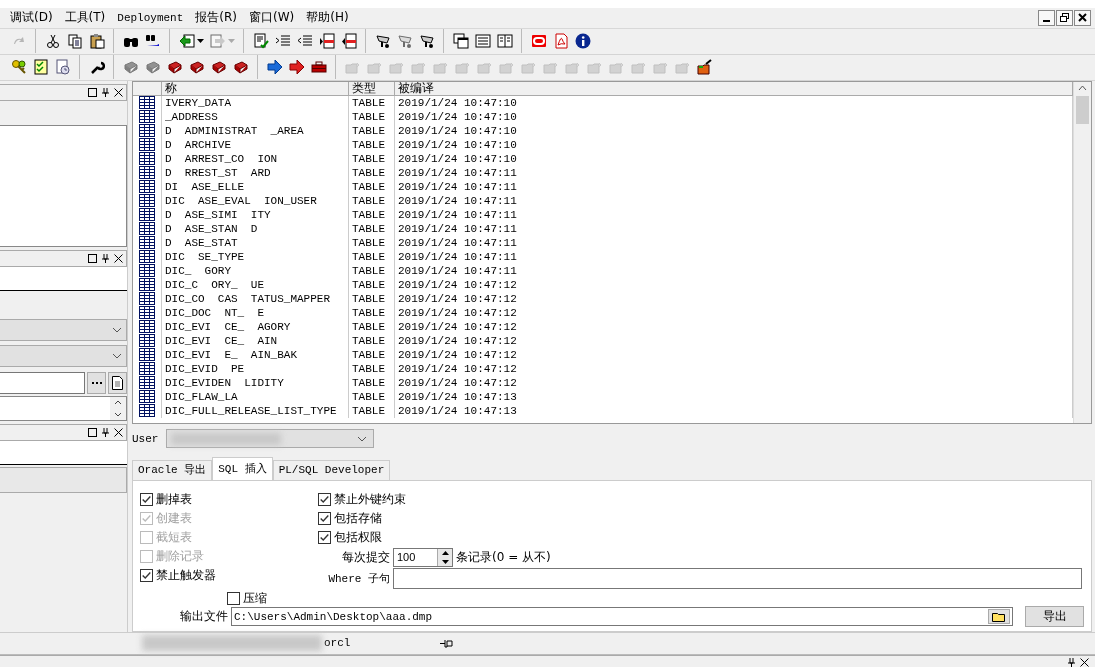  What do you see at coordinates (31, 18) in the screenshot?
I see `menu-item: 调试(D)` at bounding box center [31, 18].